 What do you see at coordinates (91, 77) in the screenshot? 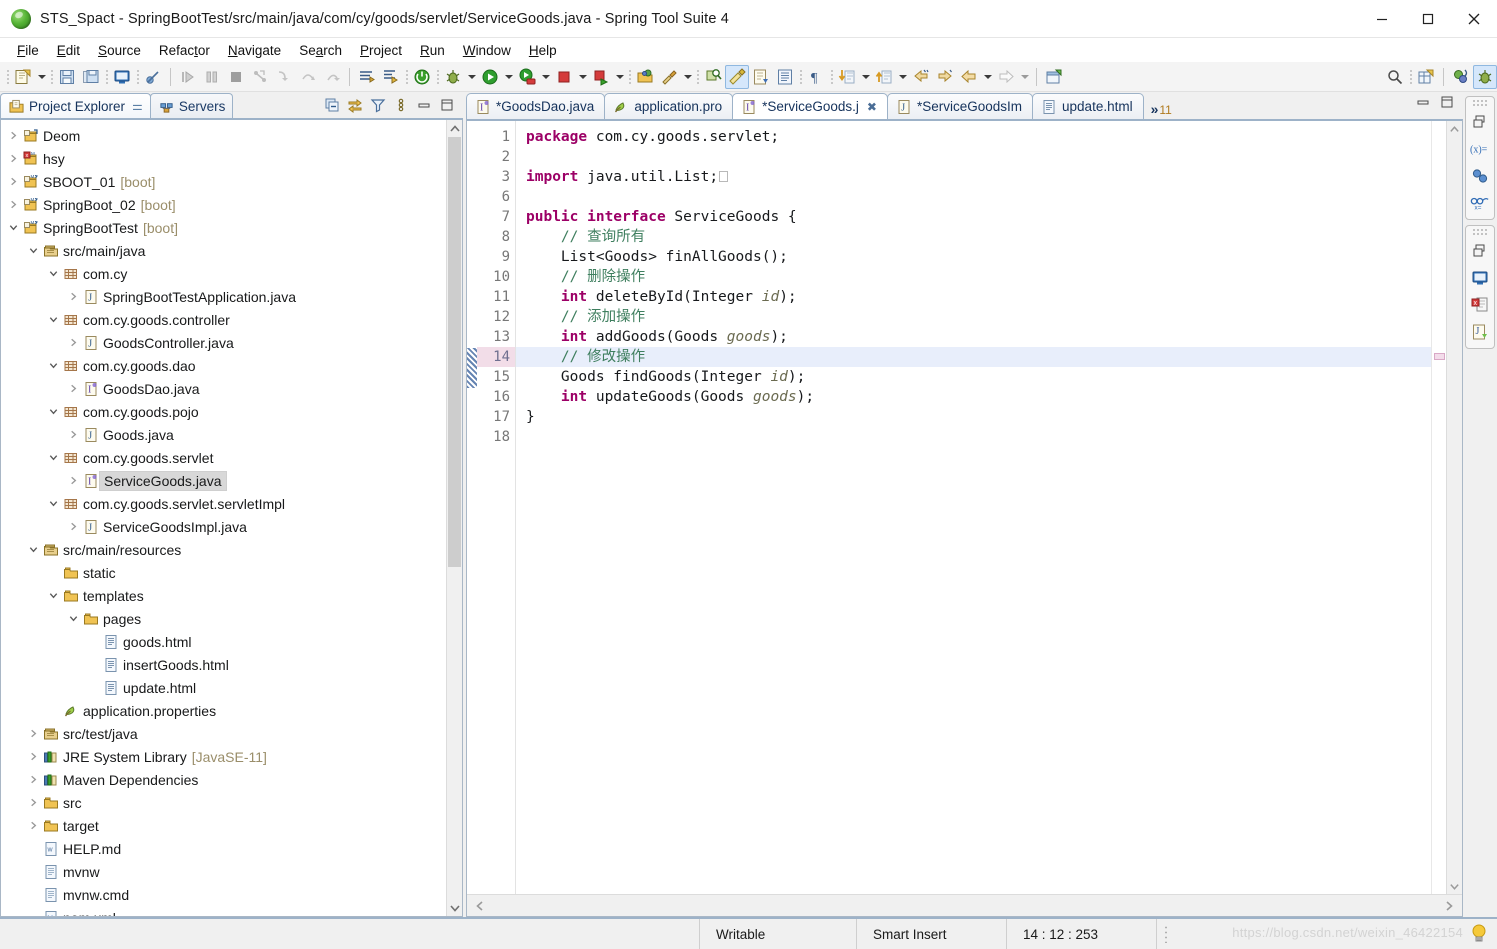
I see `save-all-icon` at bounding box center [91, 77].